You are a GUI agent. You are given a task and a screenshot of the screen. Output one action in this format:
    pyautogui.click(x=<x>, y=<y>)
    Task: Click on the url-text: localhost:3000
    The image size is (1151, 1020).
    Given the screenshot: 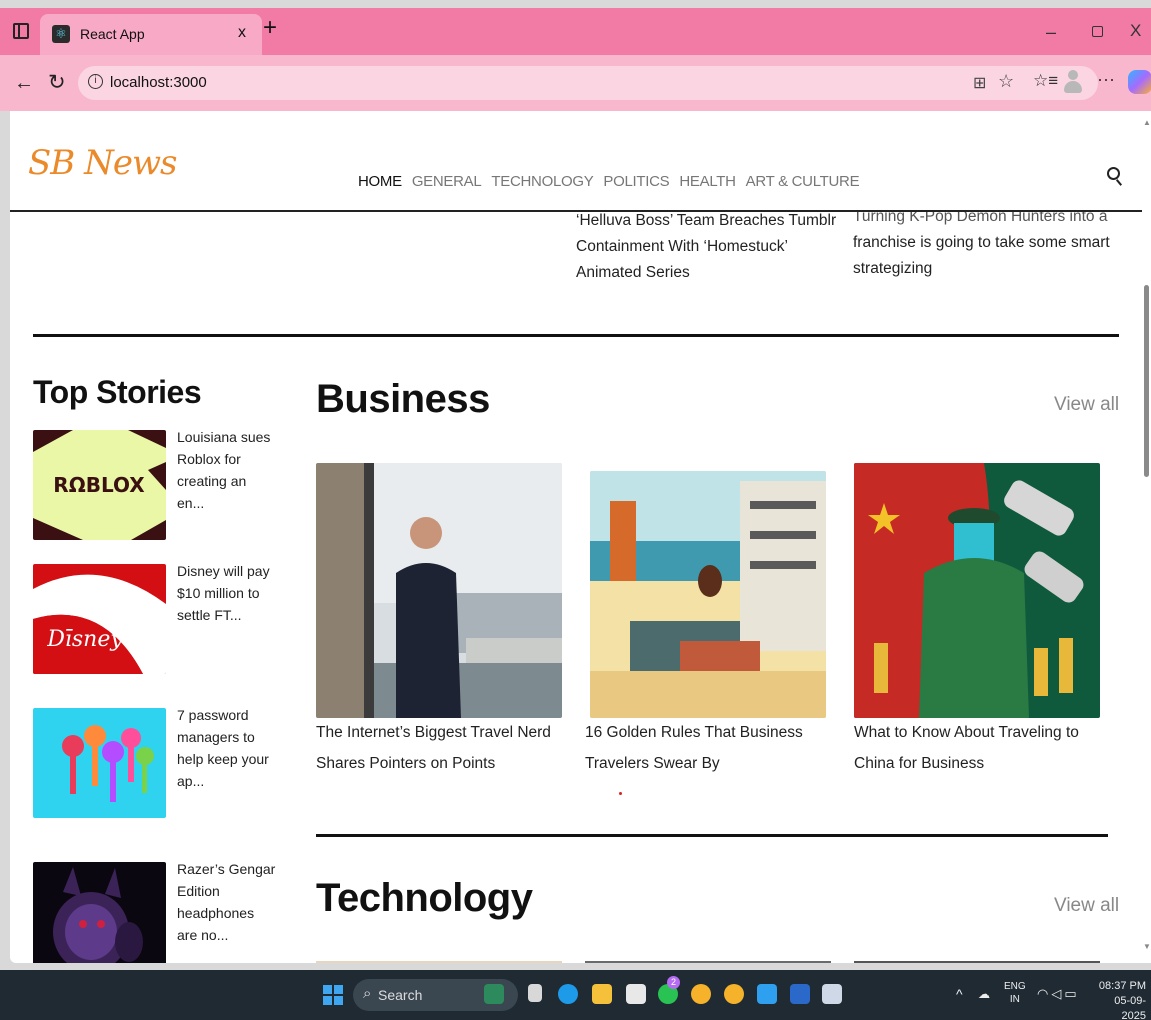 What is the action you would take?
    pyautogui.click(x=158, y=82)
    